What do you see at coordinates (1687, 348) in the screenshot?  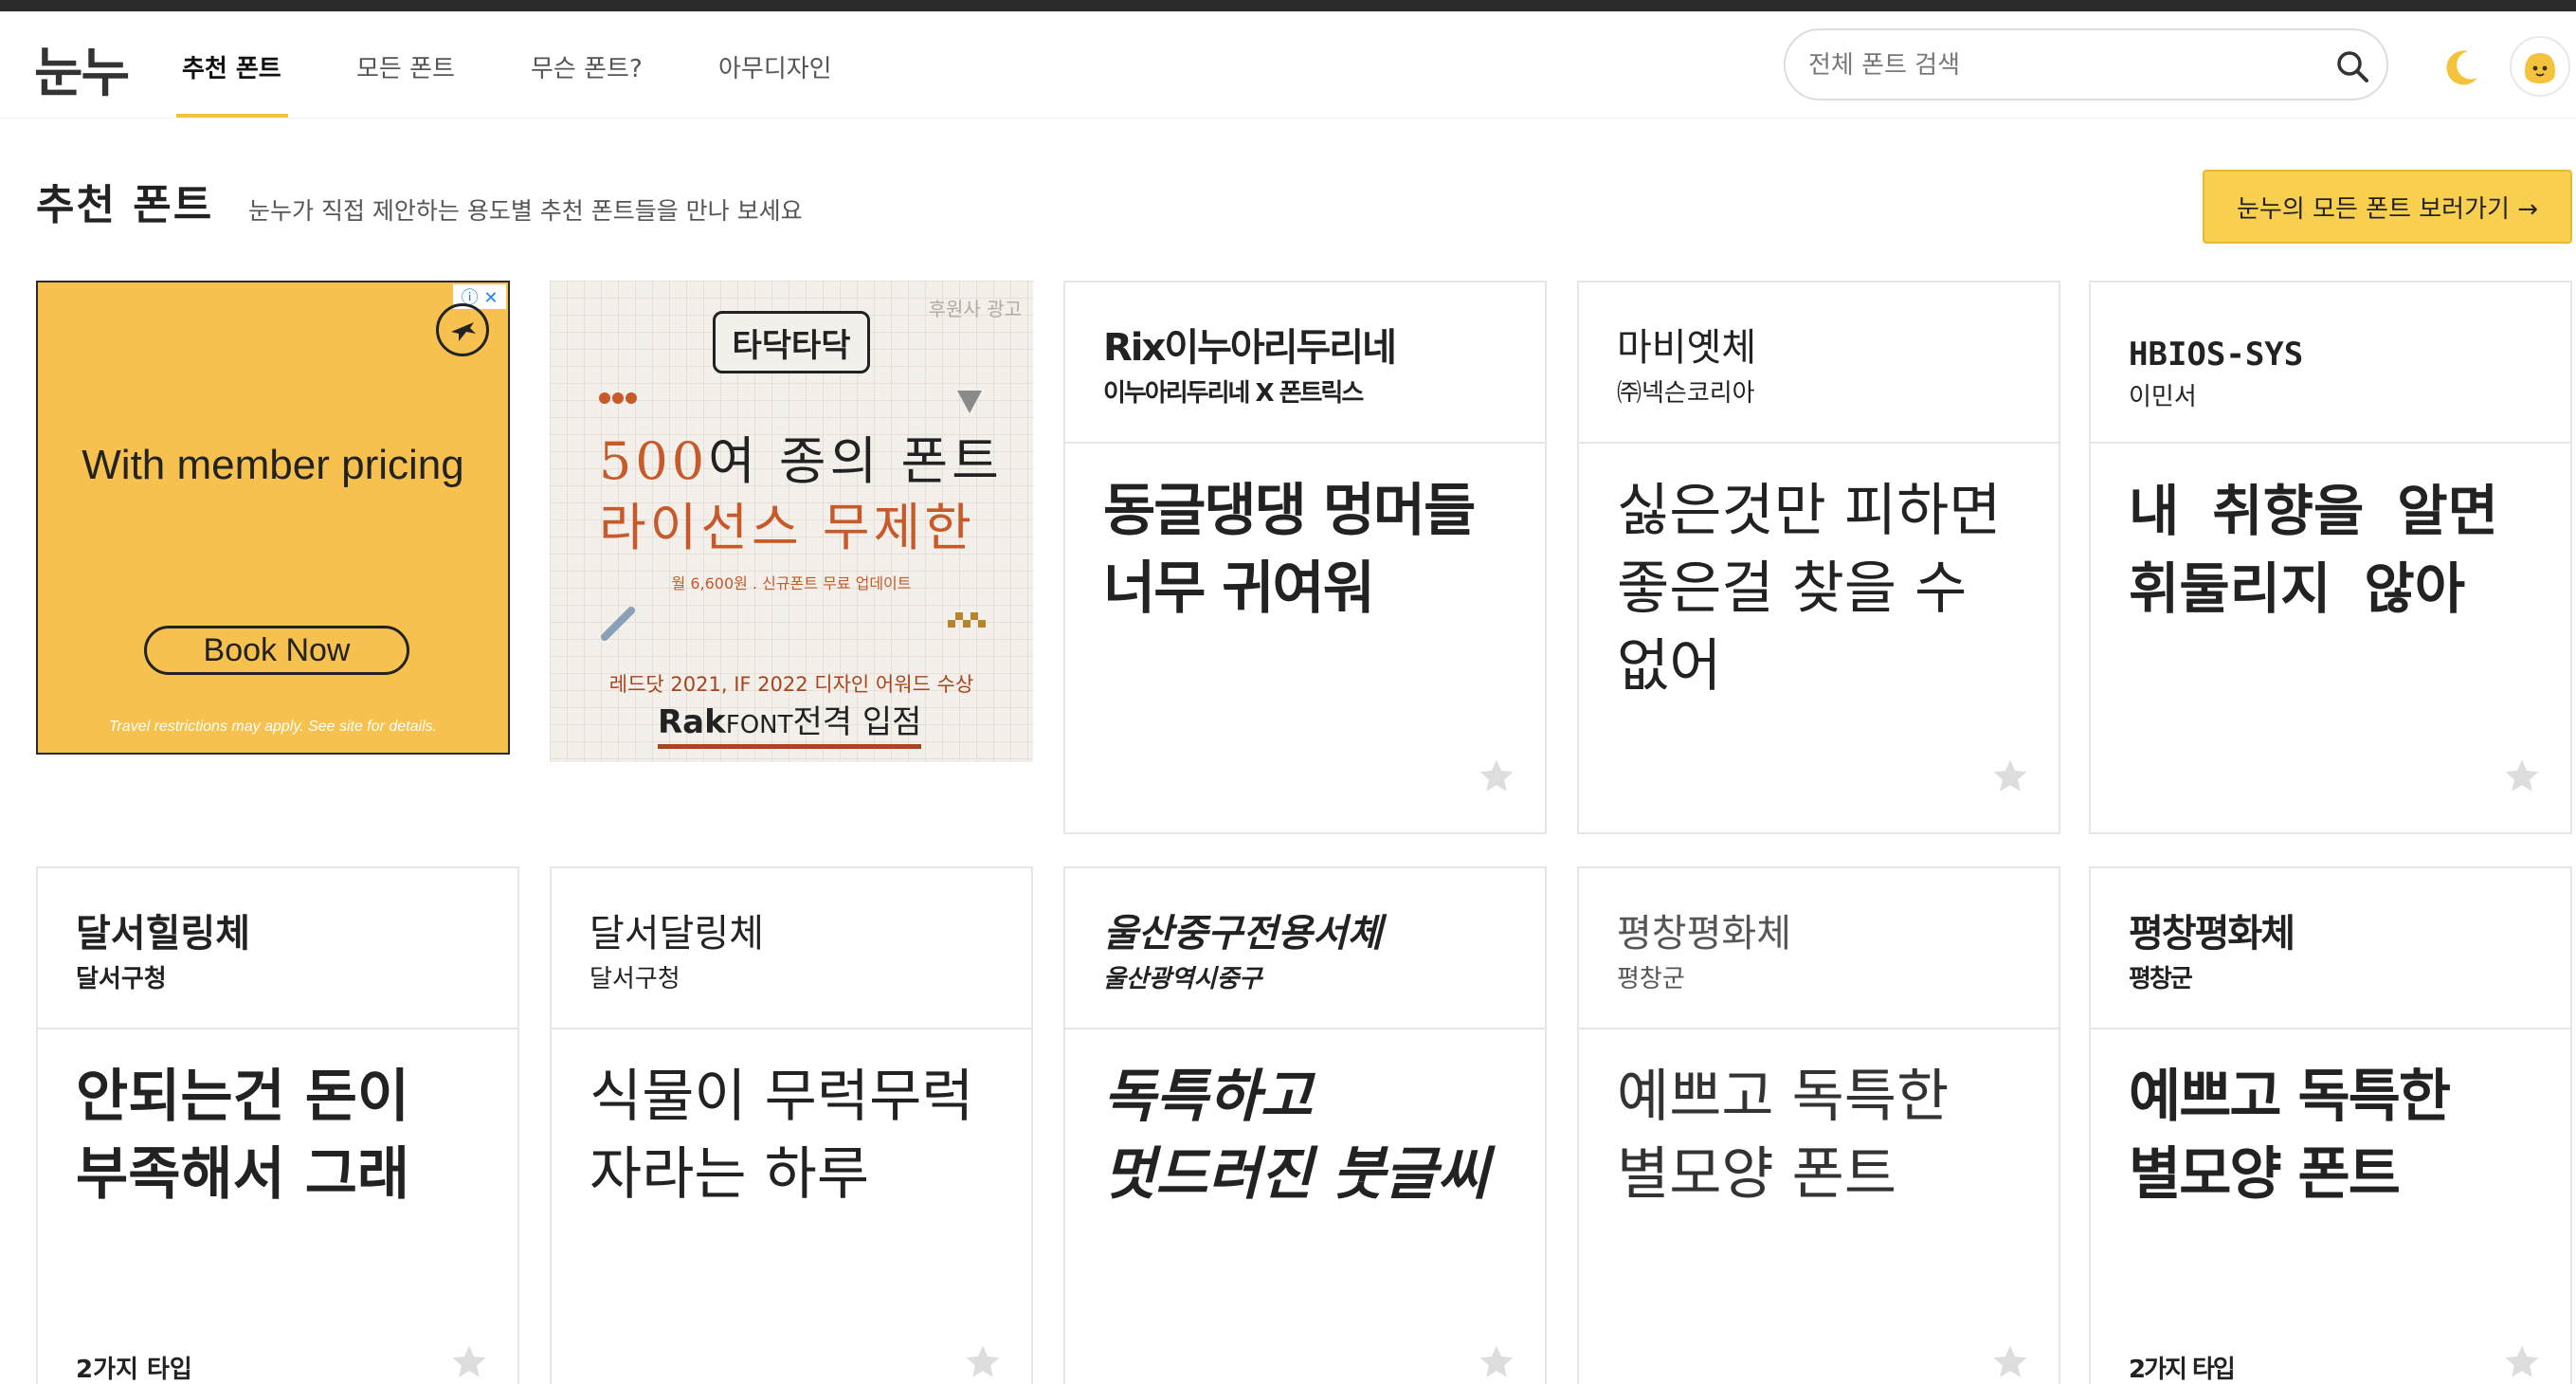 I see `font-name: 마비옛체` at bounding box center [1687, 348].